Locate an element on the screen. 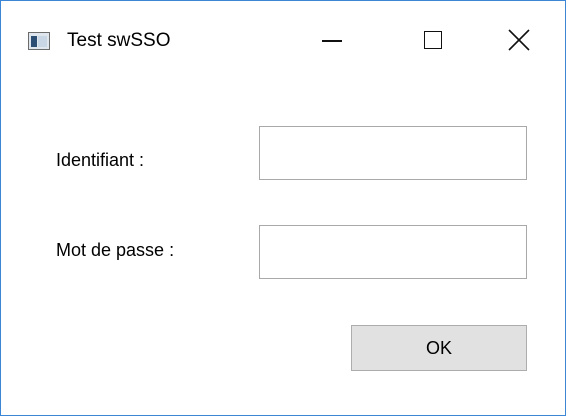  minimize-icon is located at coordinates (332, 41).